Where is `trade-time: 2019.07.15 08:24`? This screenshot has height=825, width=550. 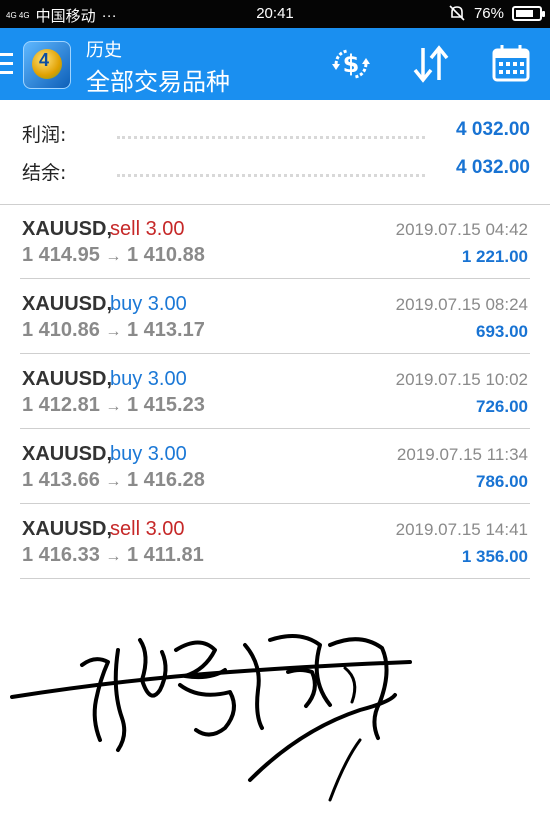
trade-time: 2019.07.15 08:24 is located at coordinates (461, 304).